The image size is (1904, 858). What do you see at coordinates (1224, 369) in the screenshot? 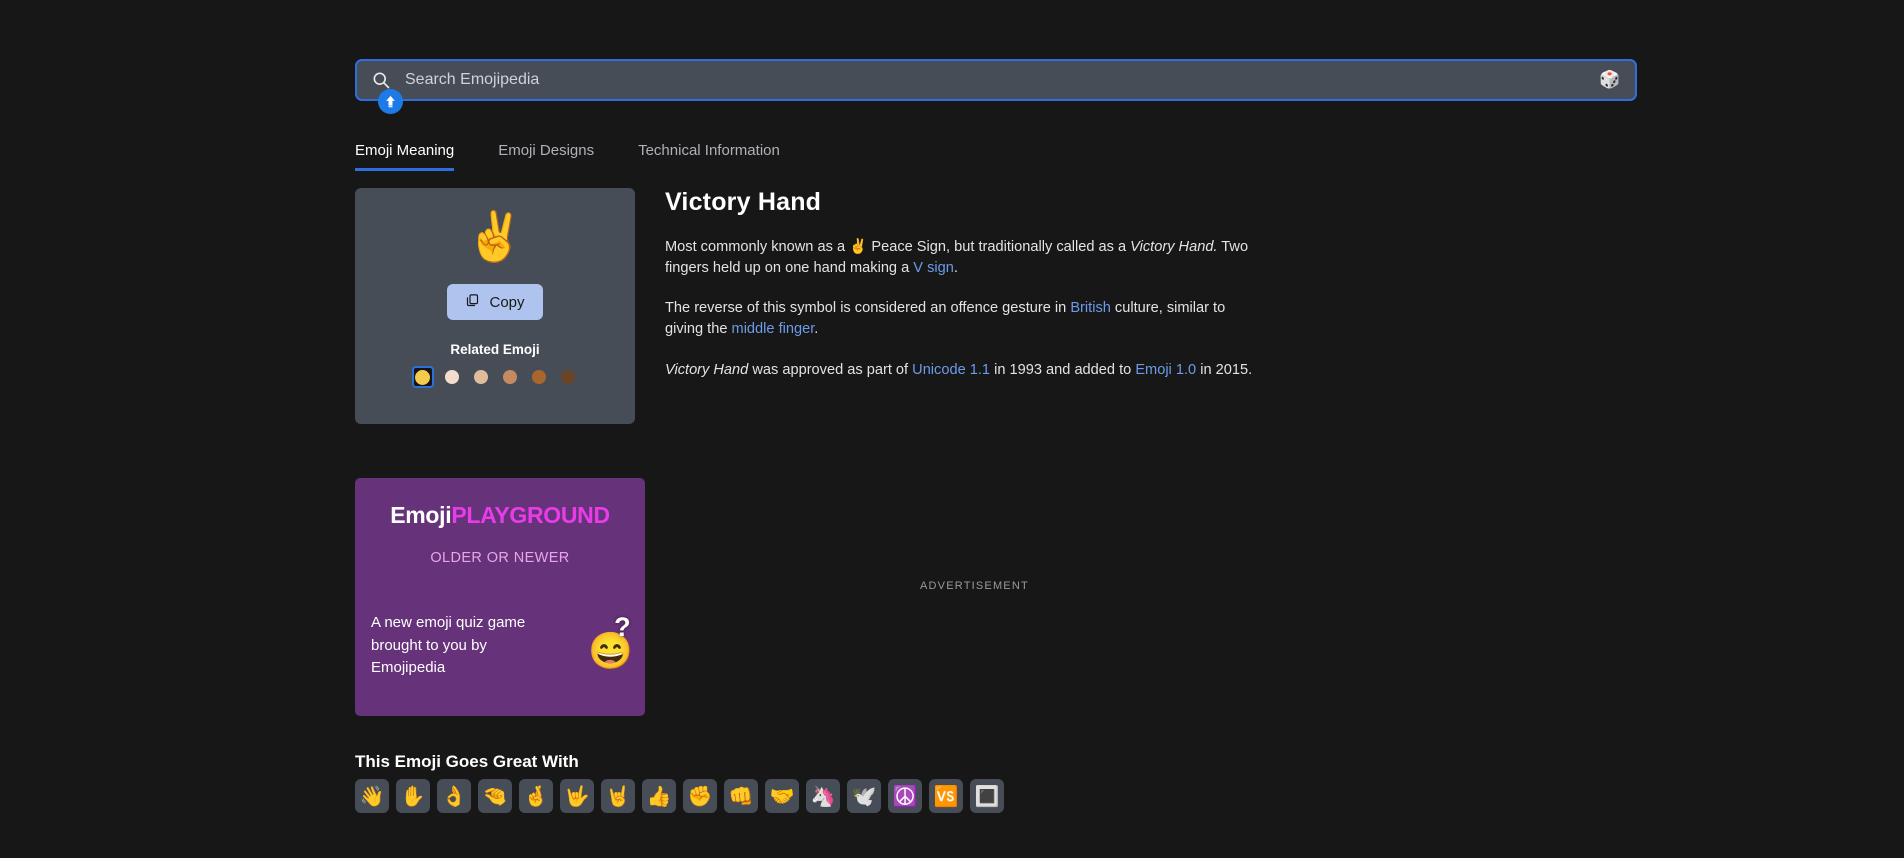
I see `p3-text-c: in 2015.` at bounding box center [1224, 369].